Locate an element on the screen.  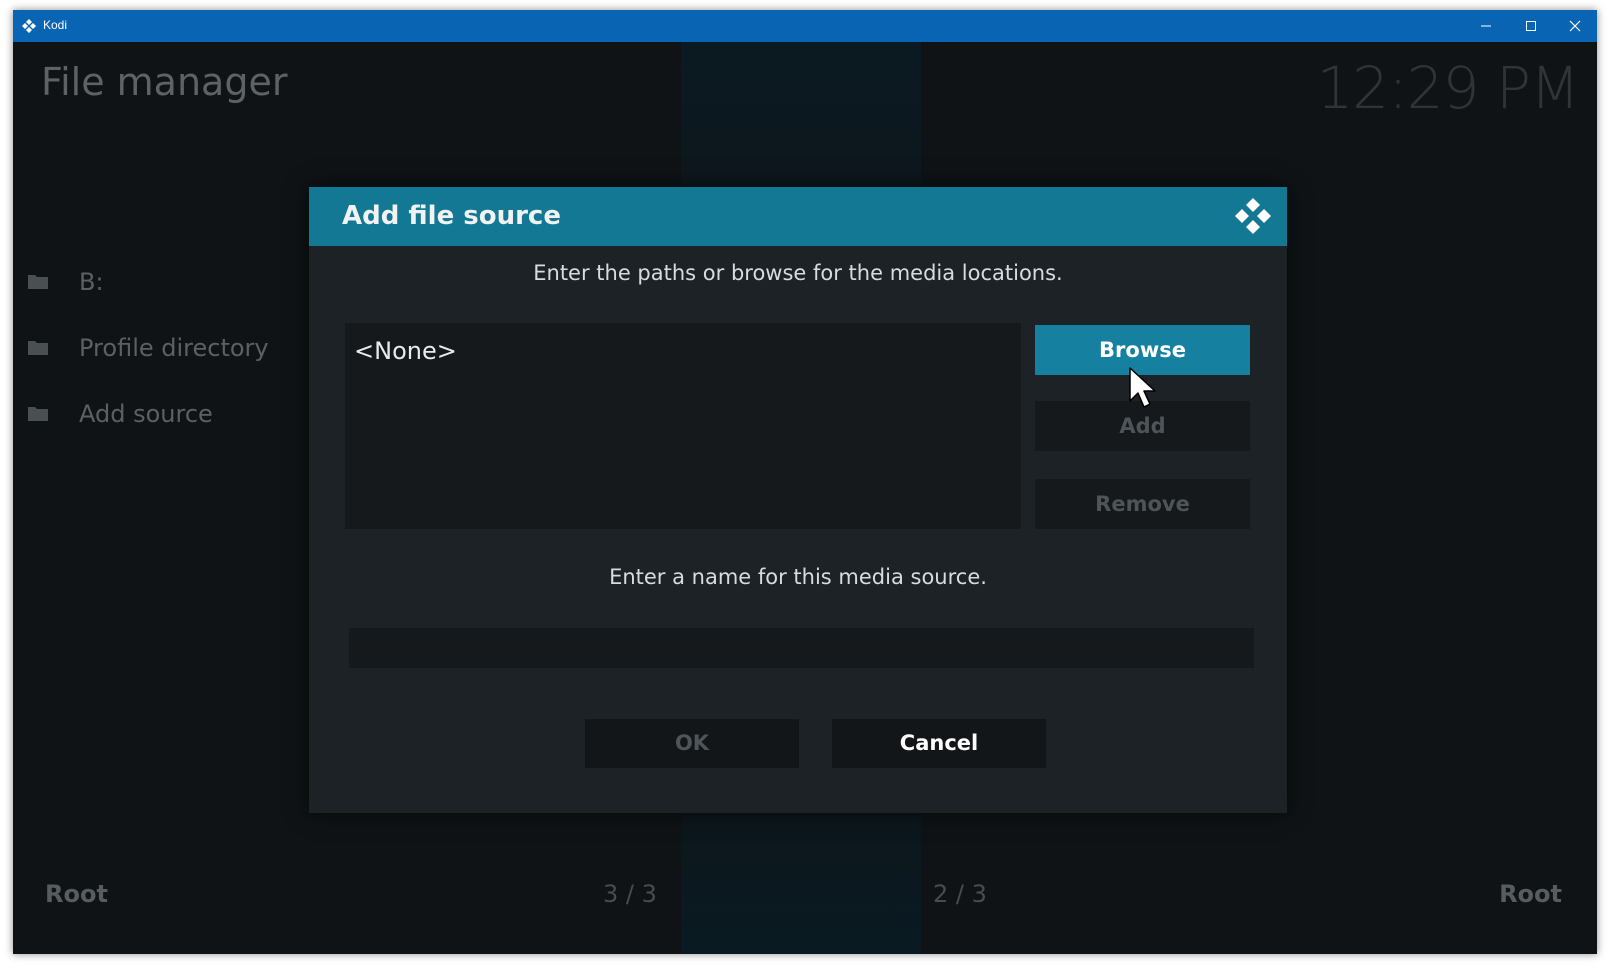
mouse-cursor-icon is located at coordinates (1142, 387).